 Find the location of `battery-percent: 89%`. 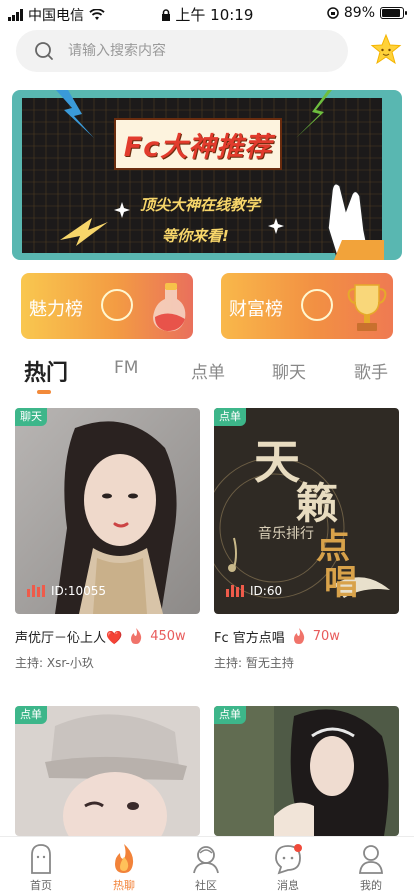

battery-percent: 89% is located at coordinates (359, 13).